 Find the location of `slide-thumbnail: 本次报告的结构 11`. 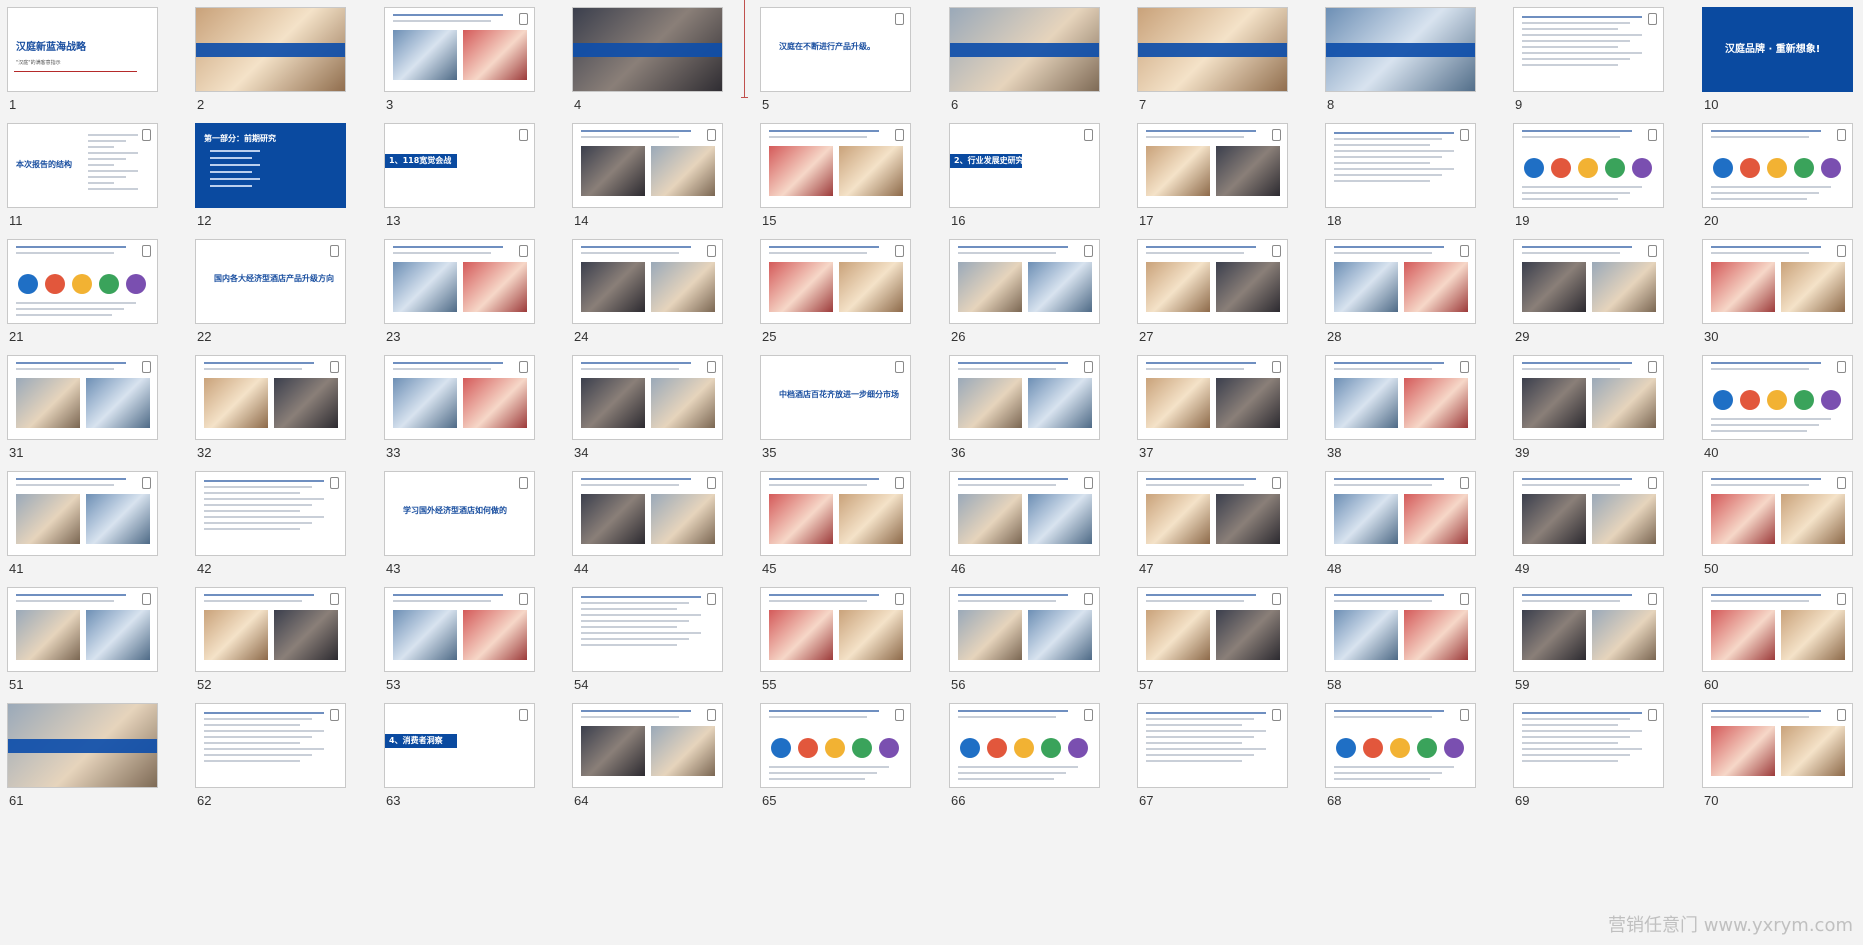

slide-thumbnail: 本次报告的结构 11 is located at coordinates (82, 178).